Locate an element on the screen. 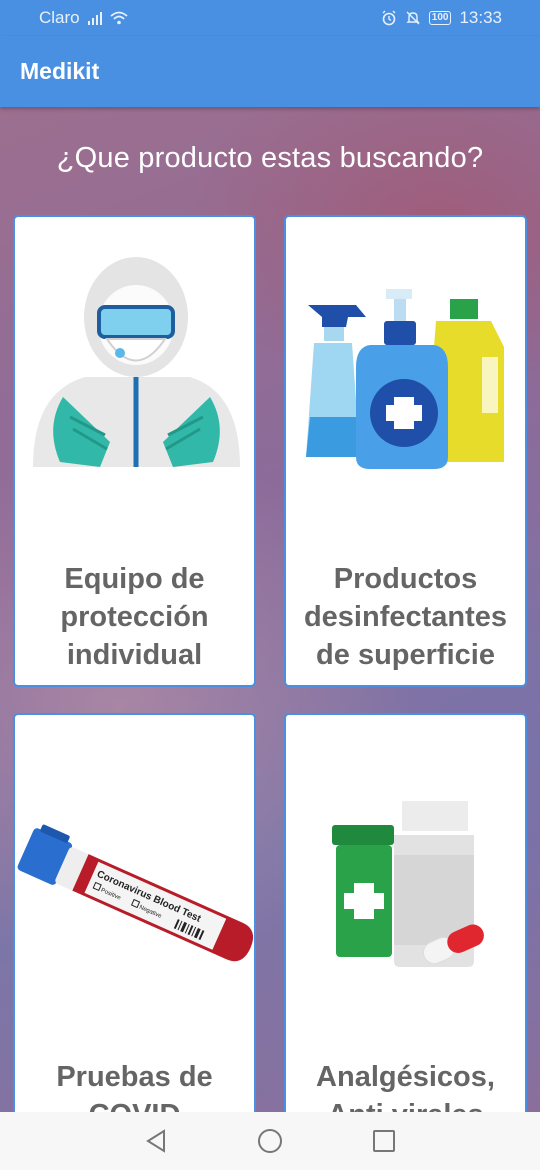 The image size is (540, 1170). clock: 13:33 is located at coordinates (480, 17).